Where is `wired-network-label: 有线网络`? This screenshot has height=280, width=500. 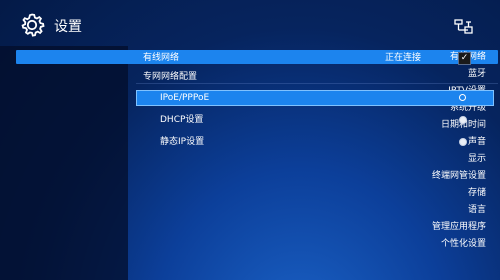 wired-network-label: 有线网络 is located at coordinates (161, 58).